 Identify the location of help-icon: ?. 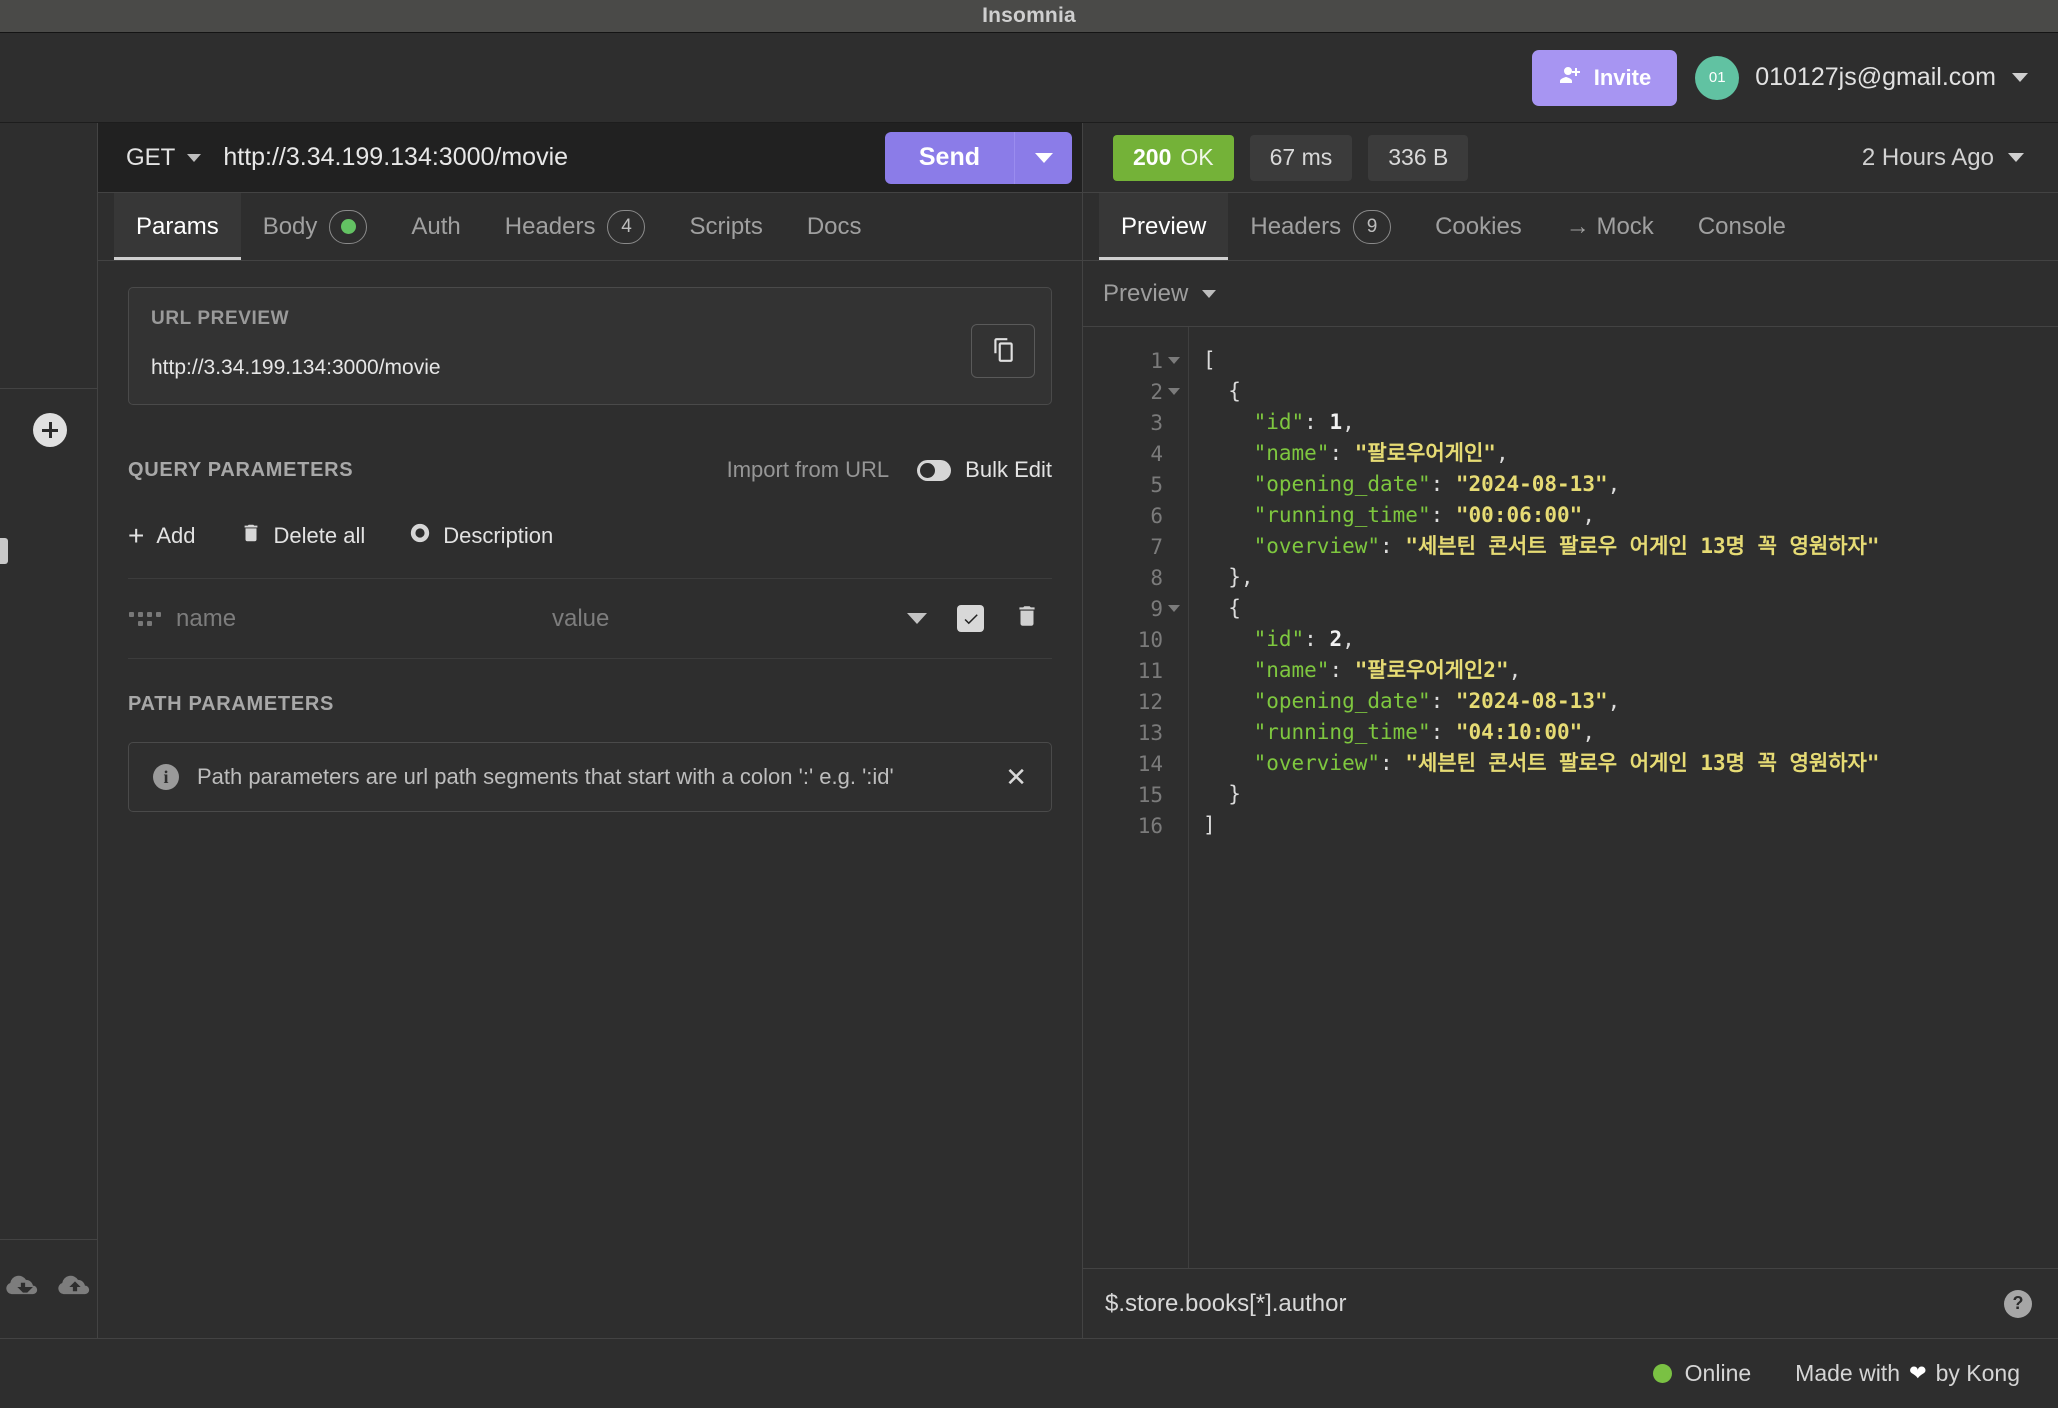
(2018, 1303).